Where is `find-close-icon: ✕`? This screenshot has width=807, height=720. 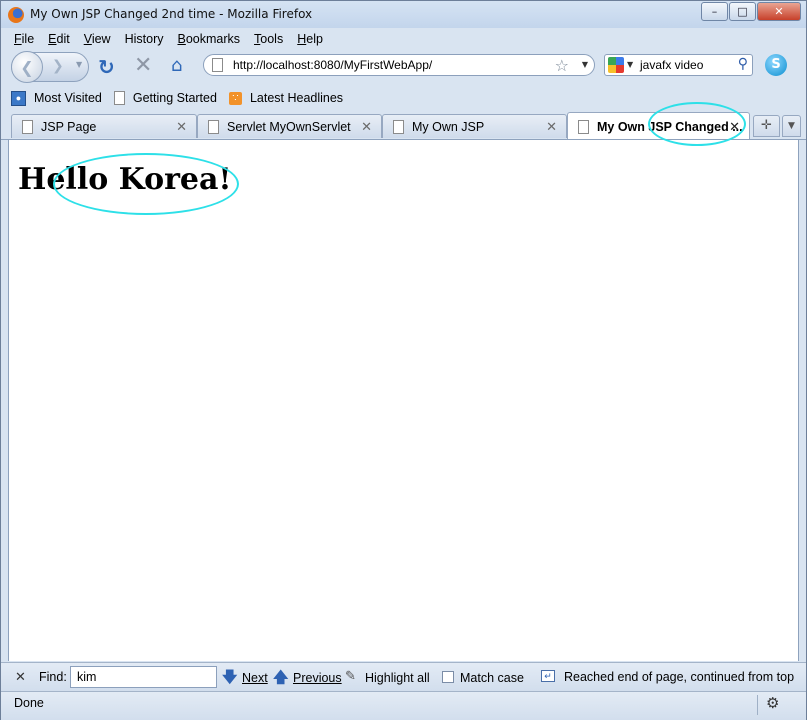 find-close-icon: ✕ is located at coordinates (20, 677).